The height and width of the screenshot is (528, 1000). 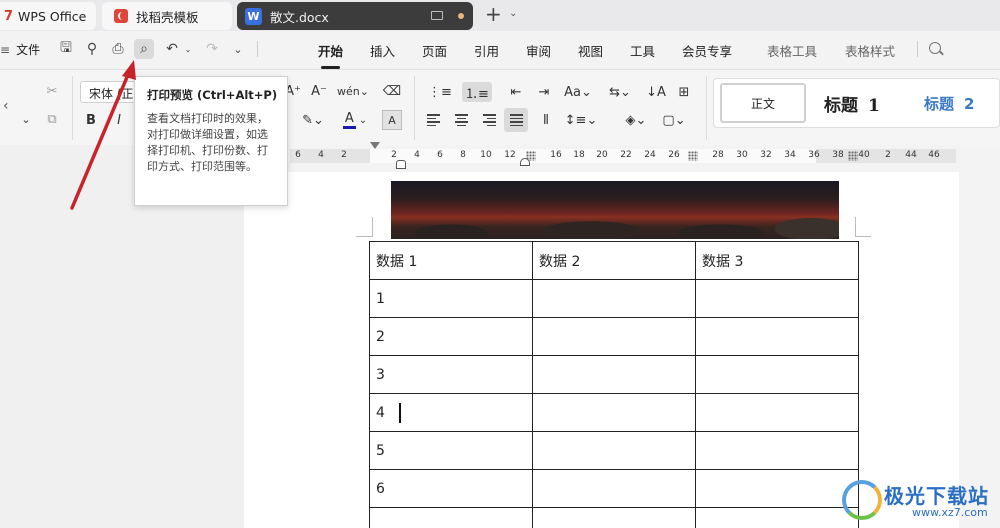 What do you see at coordinates (684, 92) in the screenshot?
I see `show-marks-icon: ⊞` at bounding box center [684, 92].